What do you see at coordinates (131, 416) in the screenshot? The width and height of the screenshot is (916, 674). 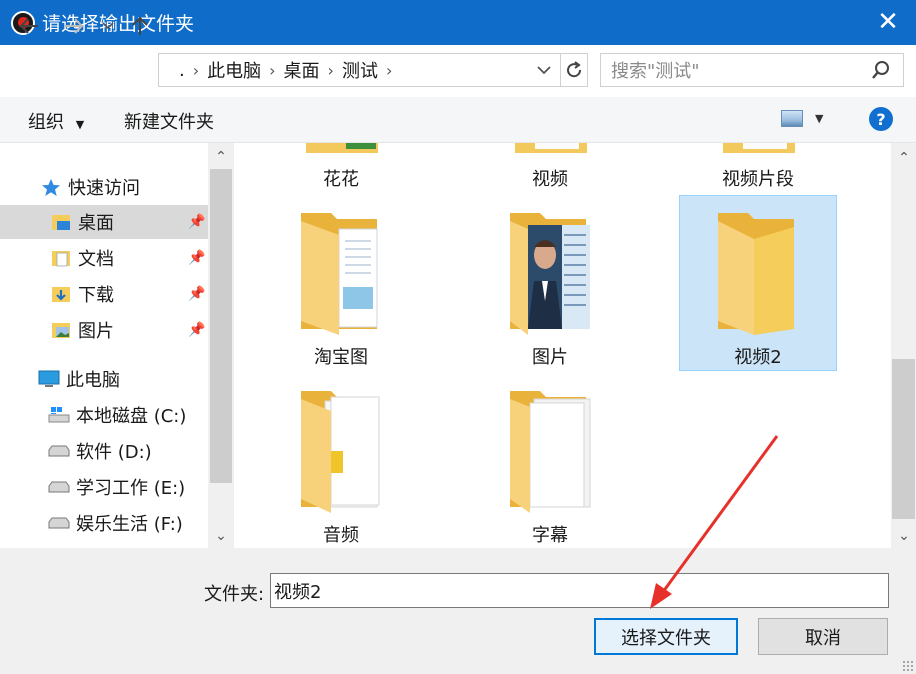 I see `drive-label: 本地磁盘 (C:)` at bounding box center [131, 416].